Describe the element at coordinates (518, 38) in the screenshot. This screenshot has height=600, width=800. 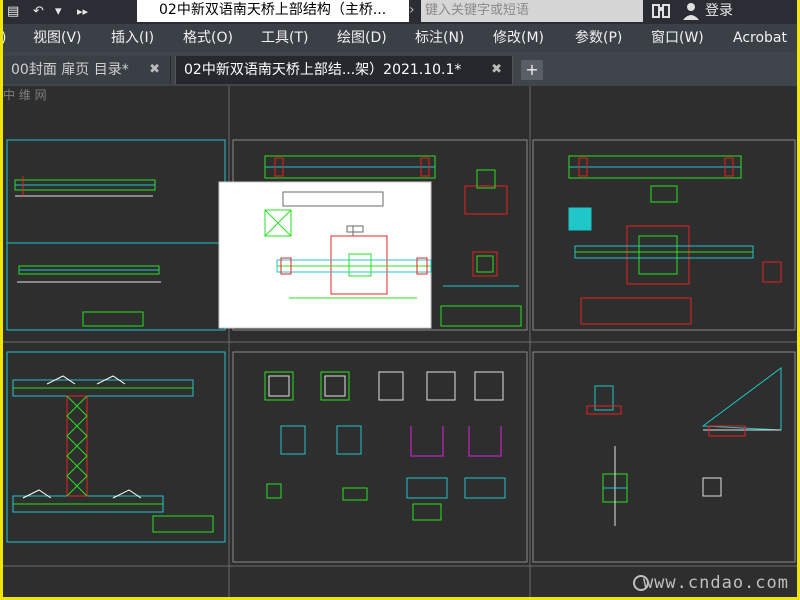
I see `menu-modify: 修改(M)` at that location.